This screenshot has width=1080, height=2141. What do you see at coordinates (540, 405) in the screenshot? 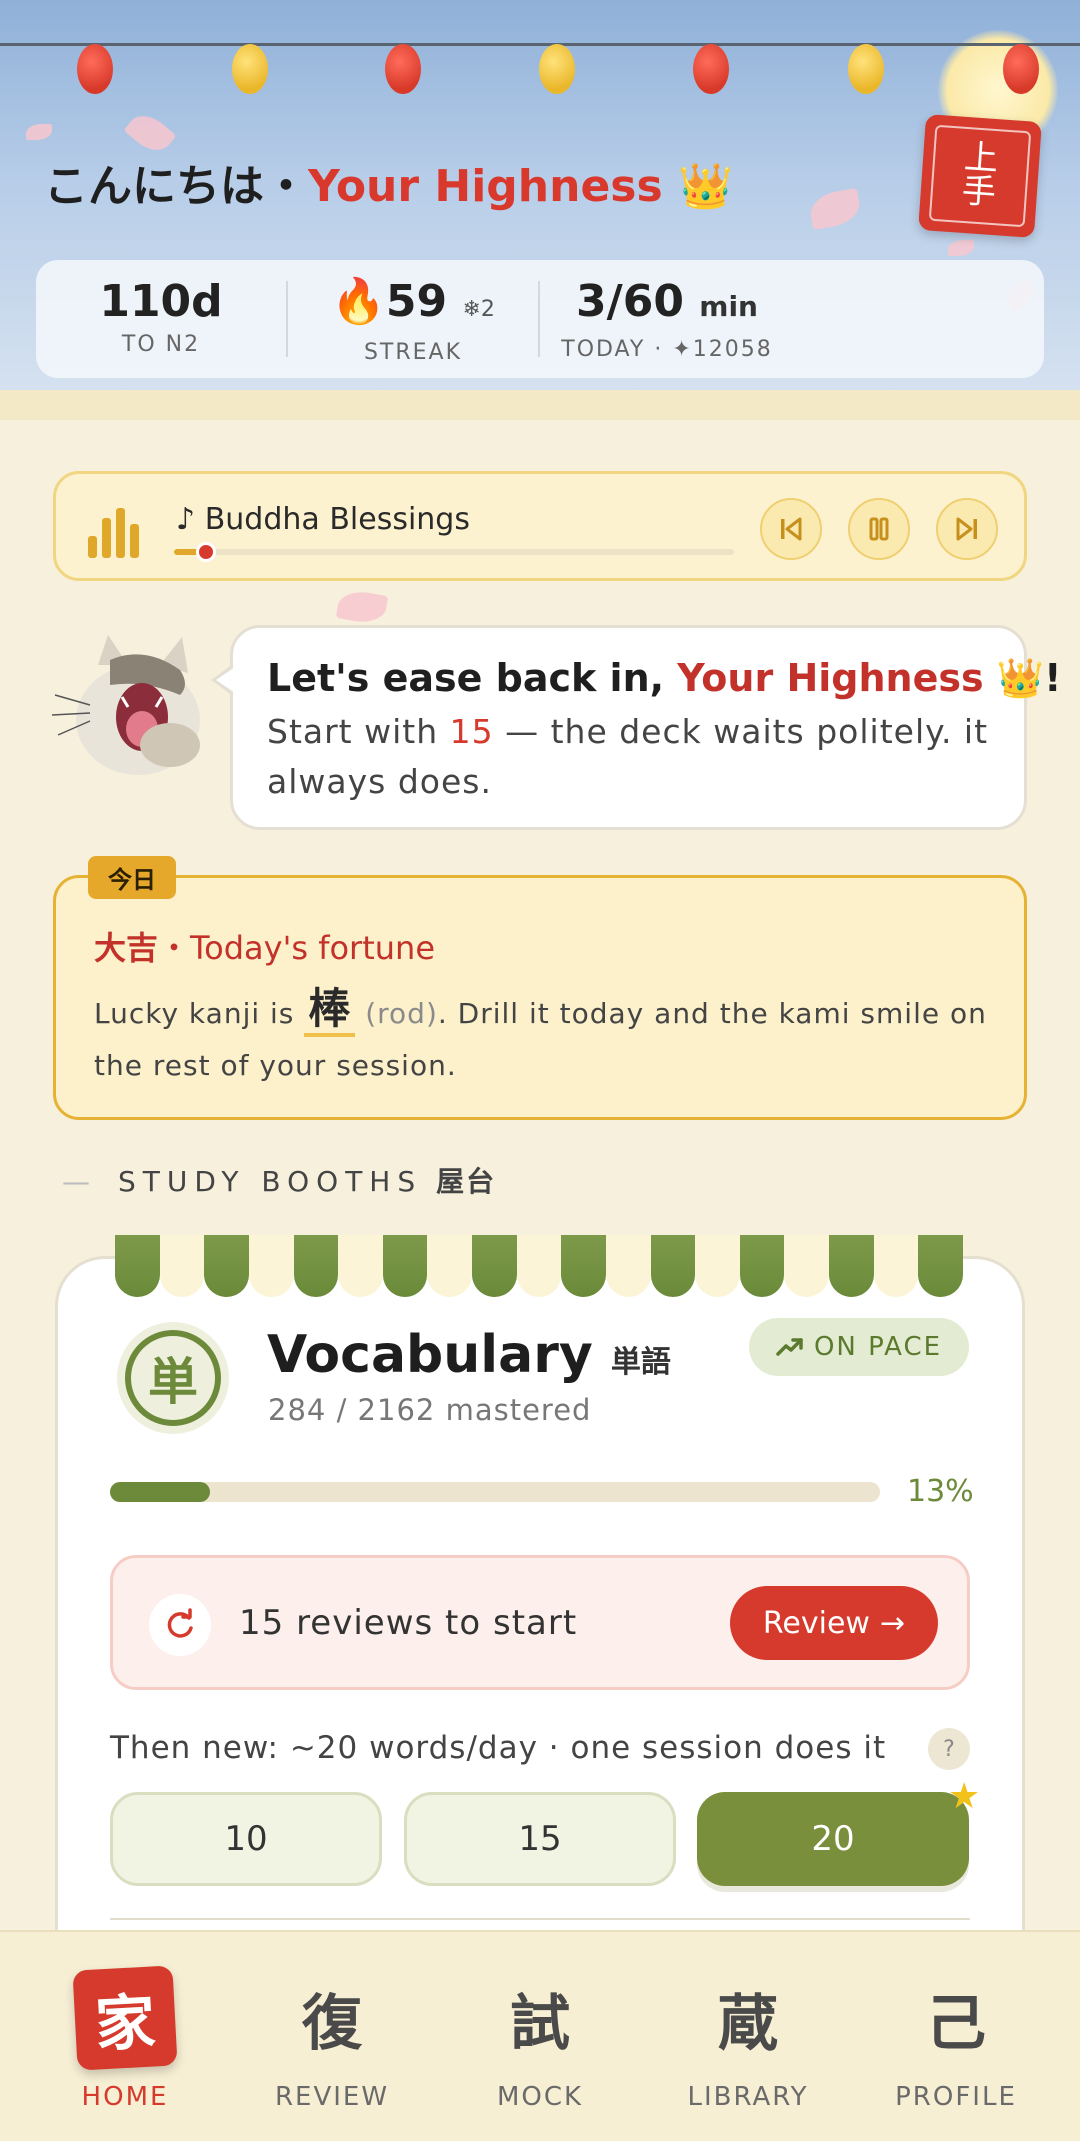
I see `wave-divider` at bounding box center [540, 405].